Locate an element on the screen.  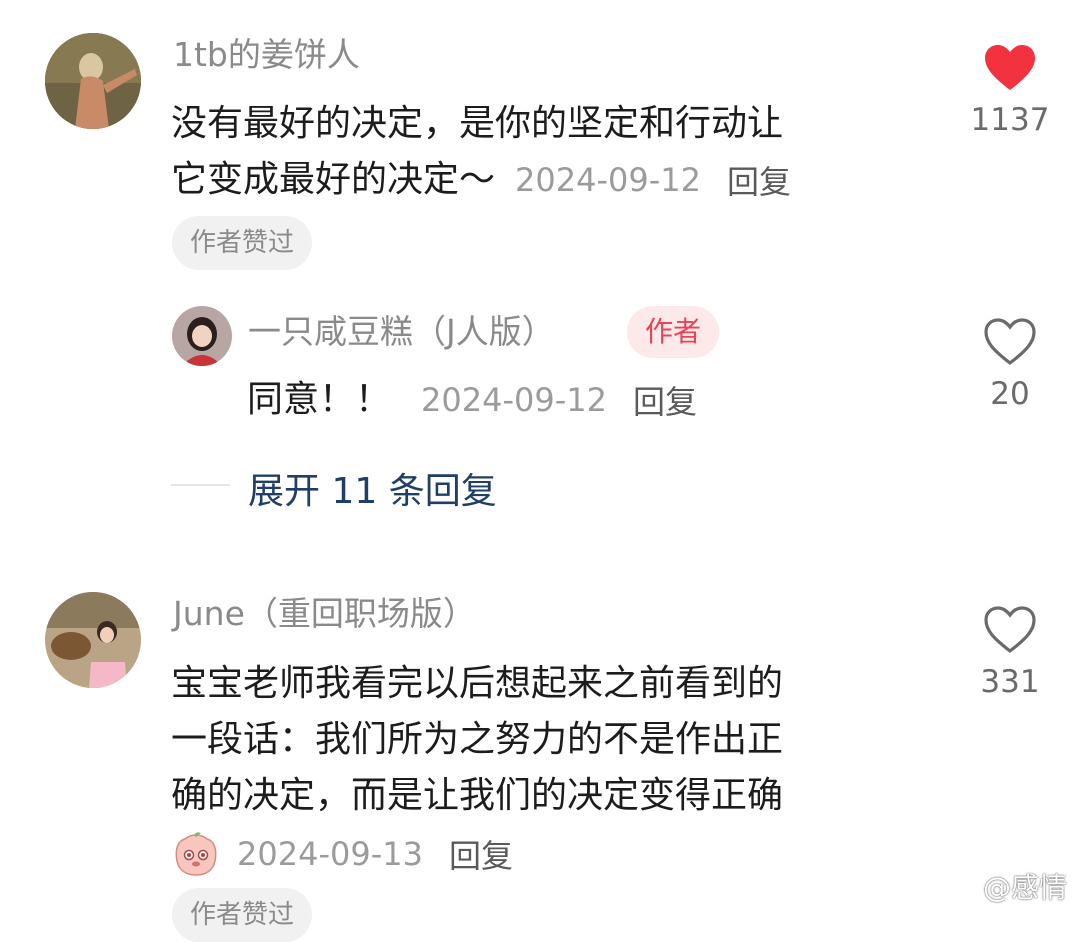
reply-row: 同意！！ 2024-09-12 回复 is located at coordinates (472, 400).